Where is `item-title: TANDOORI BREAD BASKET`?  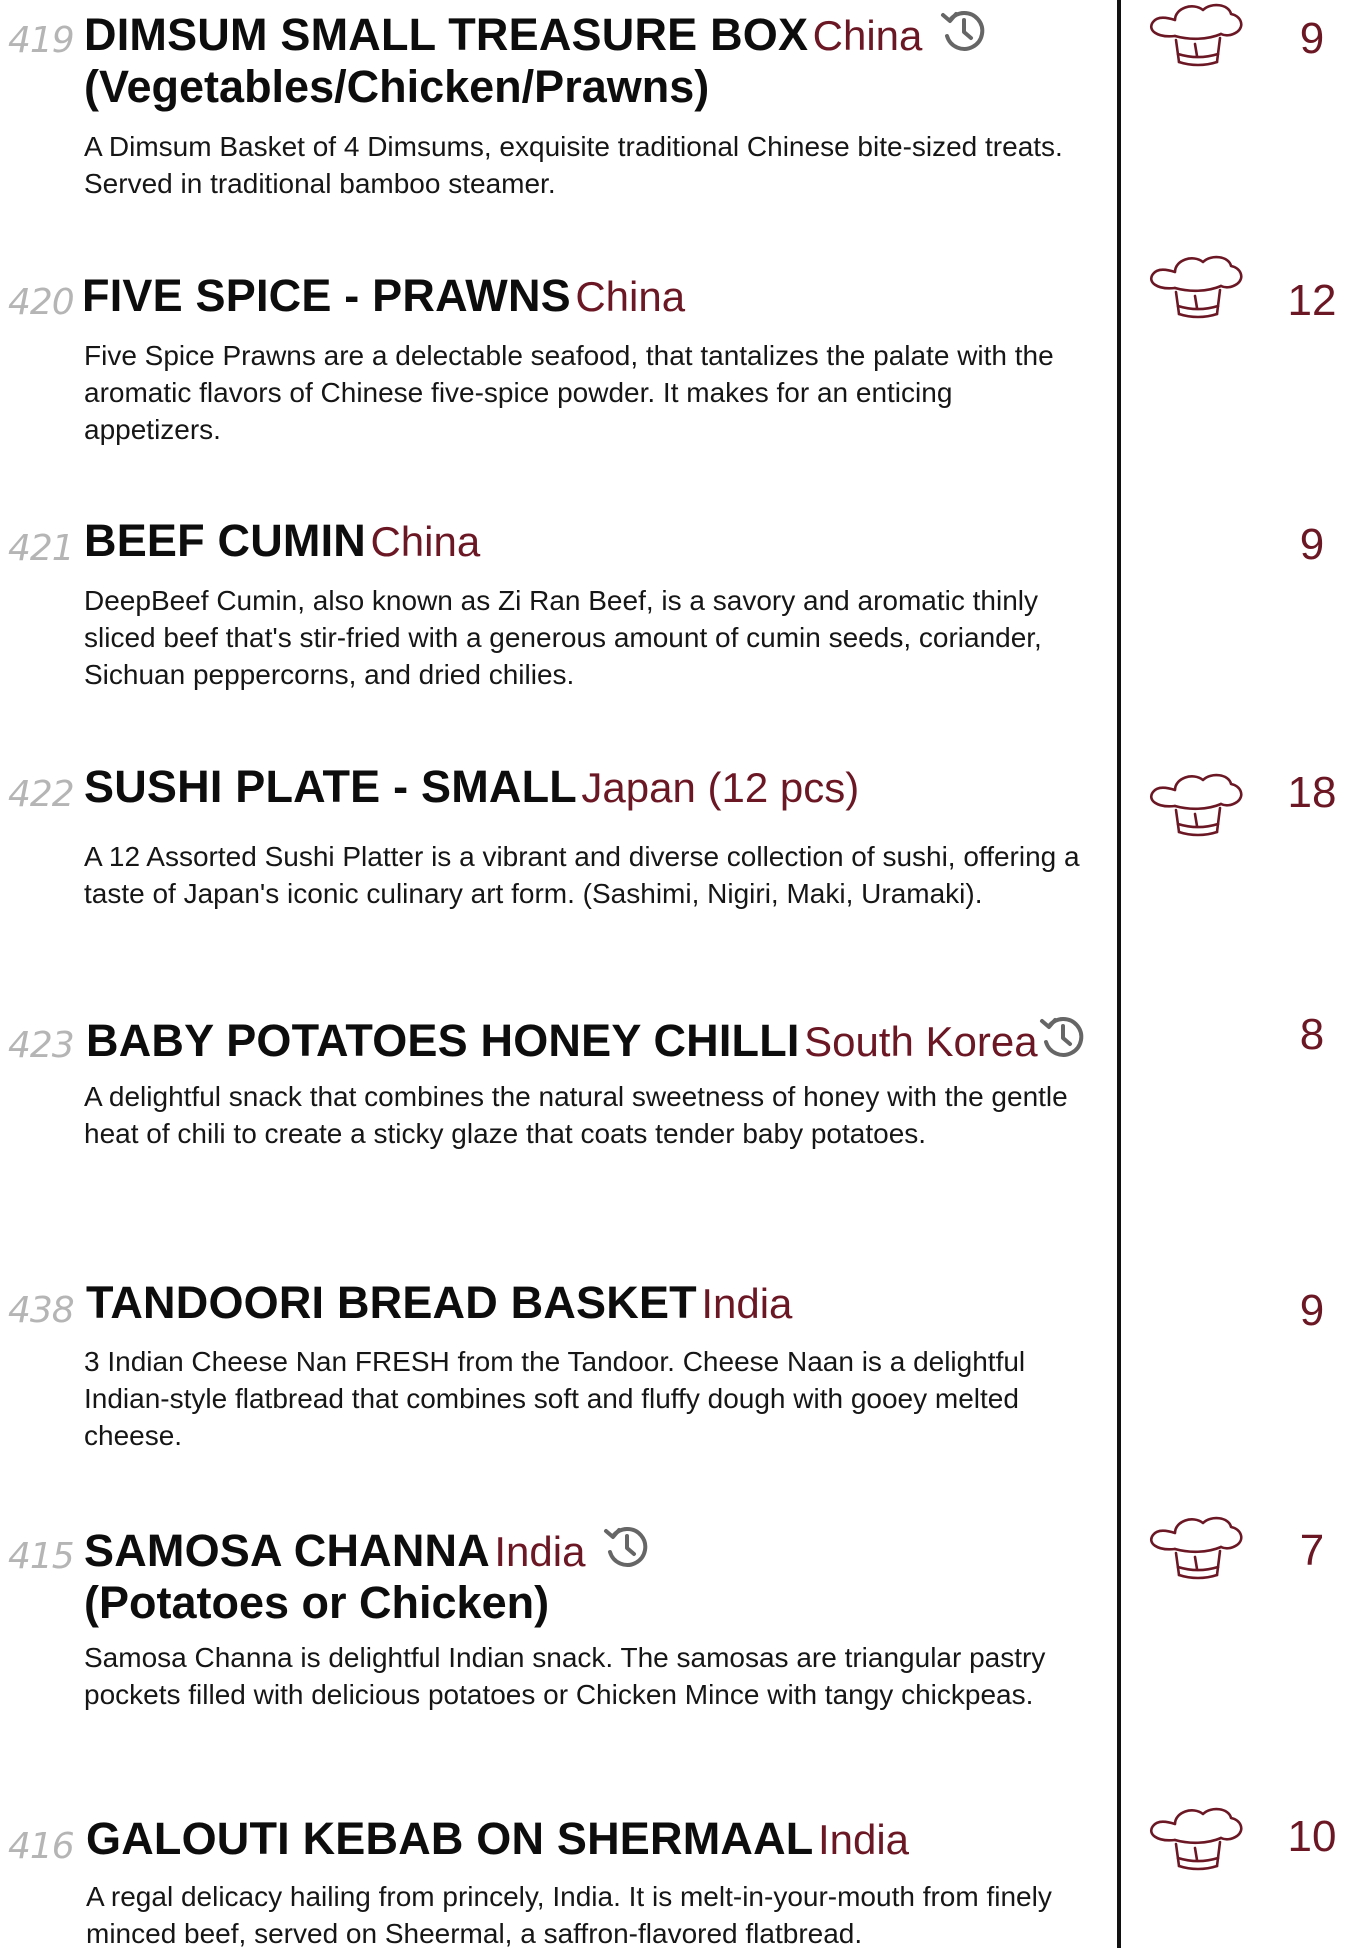
item-title: TANDOORI BREAD BASKET is located at coordinates (391, 1302).